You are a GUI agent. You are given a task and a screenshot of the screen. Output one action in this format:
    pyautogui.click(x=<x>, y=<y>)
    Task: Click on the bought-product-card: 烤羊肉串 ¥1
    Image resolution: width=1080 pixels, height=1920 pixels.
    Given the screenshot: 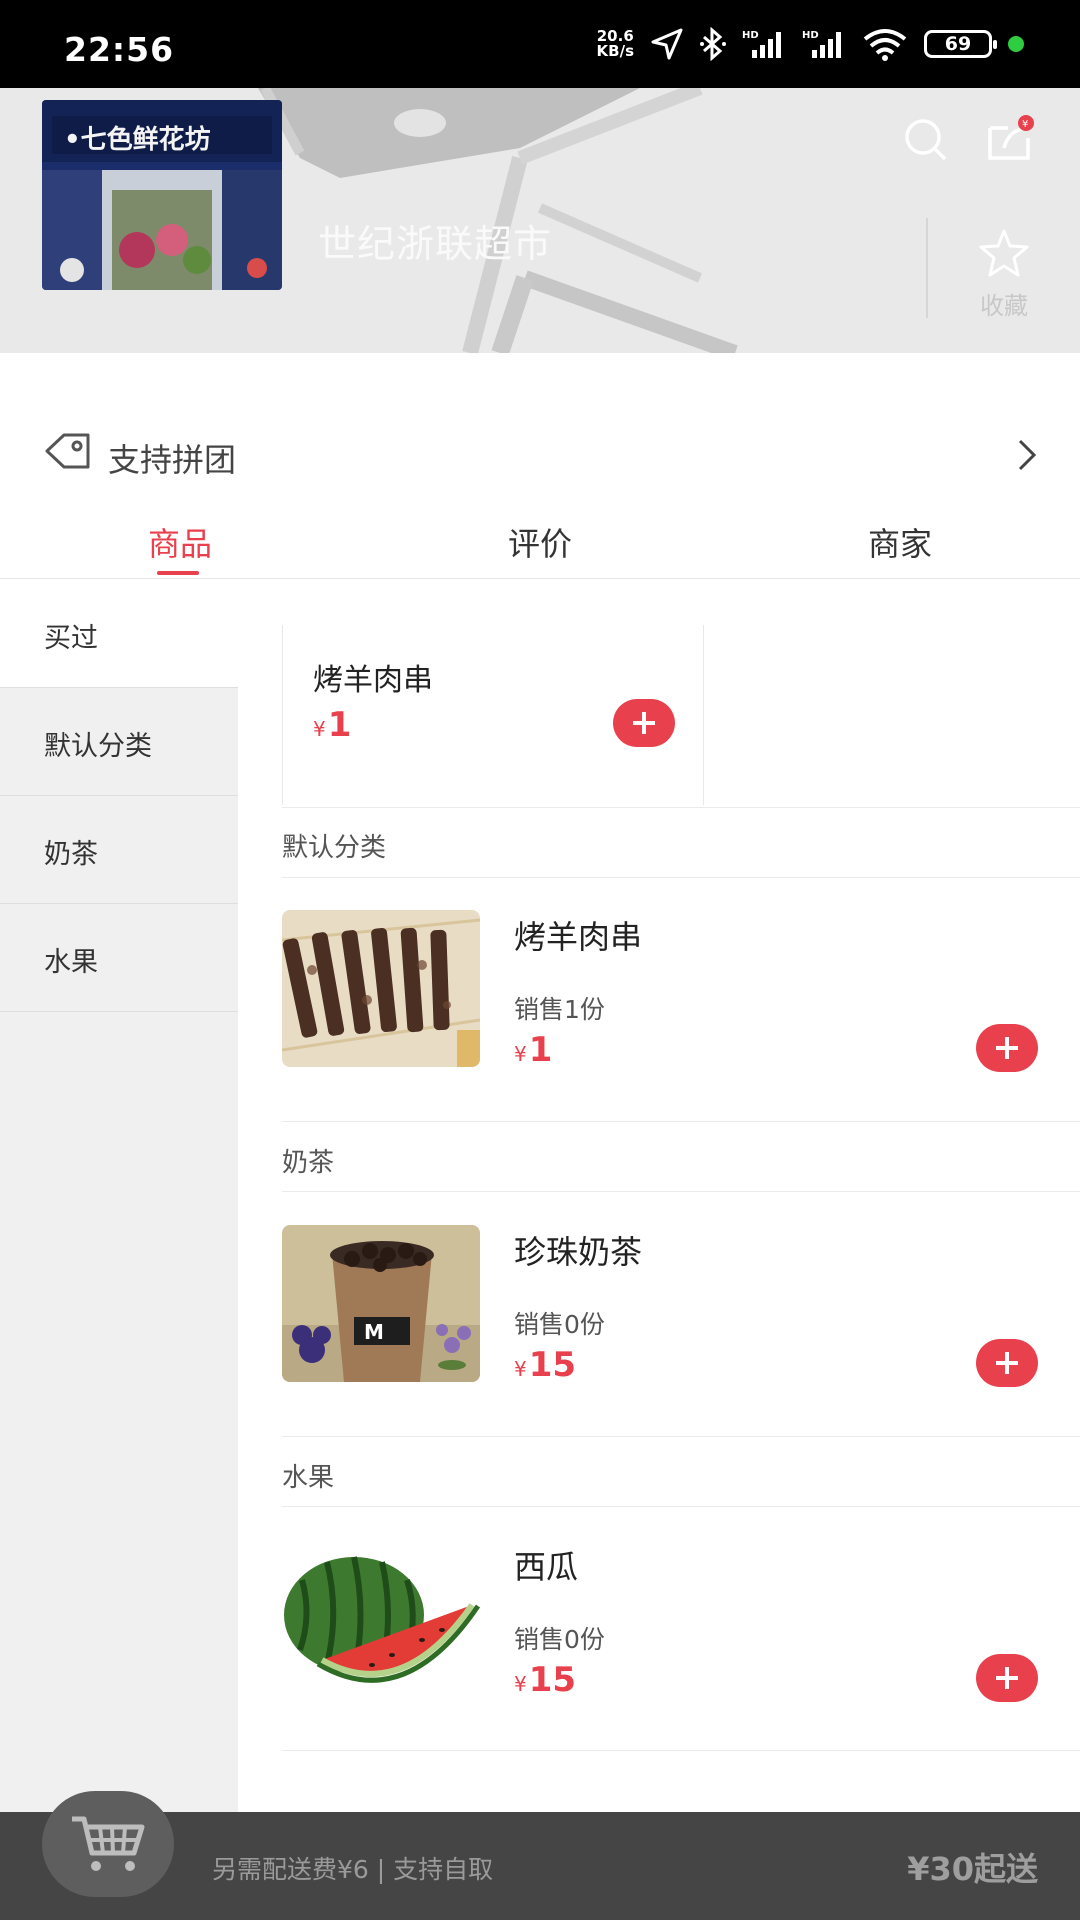 What is the action you would take?
    pyautogui.click(x=493, y=715)
    